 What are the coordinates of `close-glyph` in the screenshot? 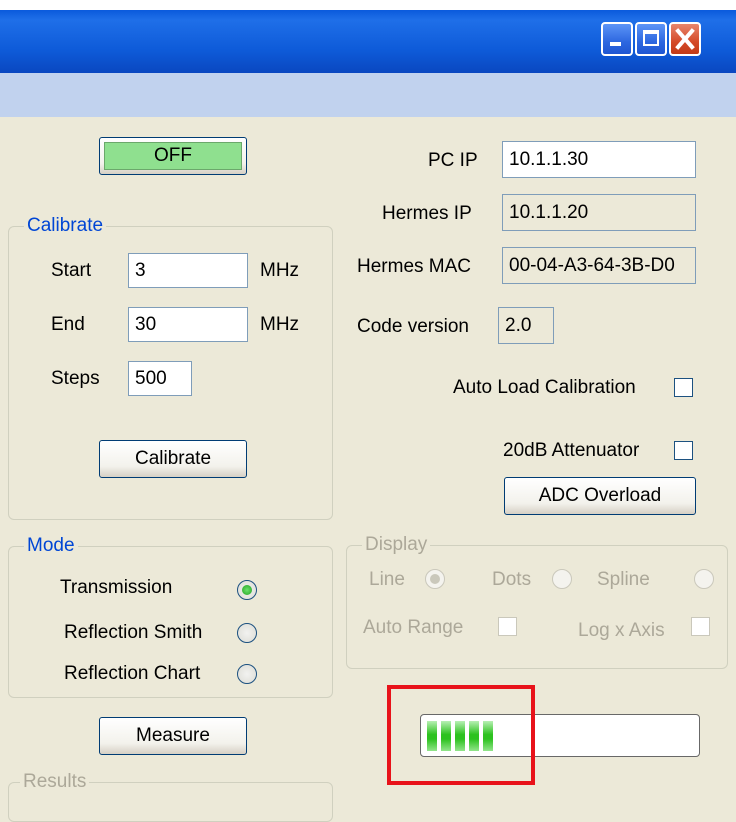 It's located at (685, 39).